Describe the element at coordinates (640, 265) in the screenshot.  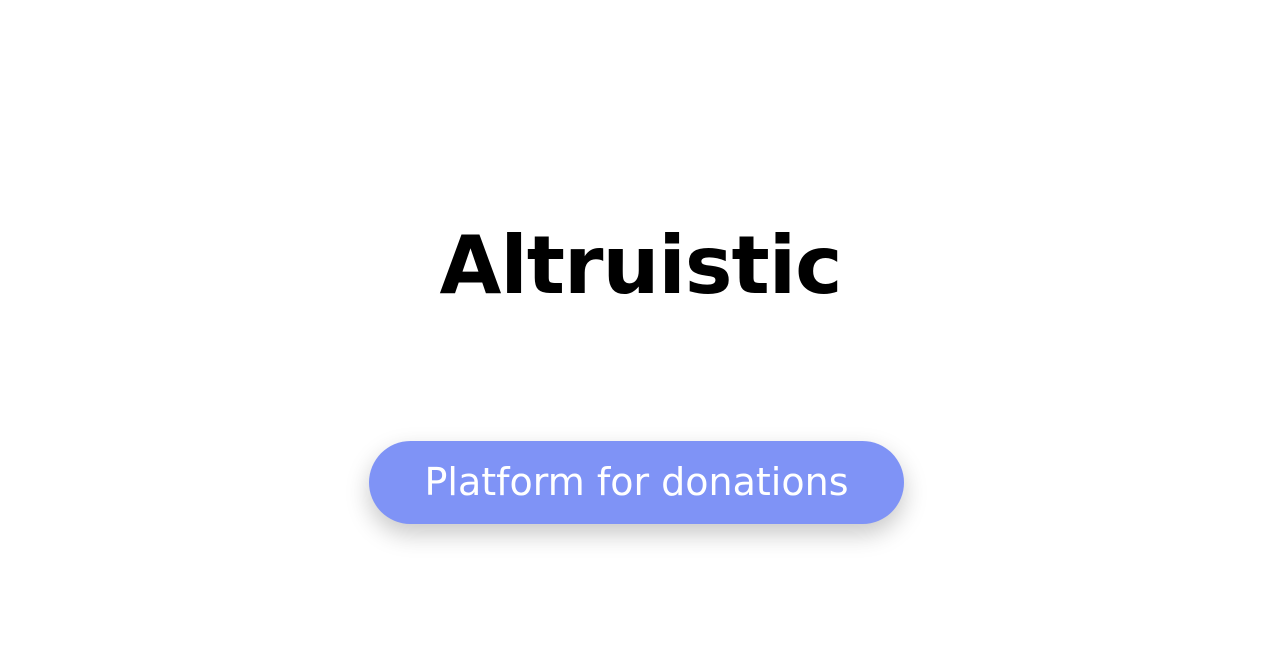
I see `page-title: Altruistic` at that location.